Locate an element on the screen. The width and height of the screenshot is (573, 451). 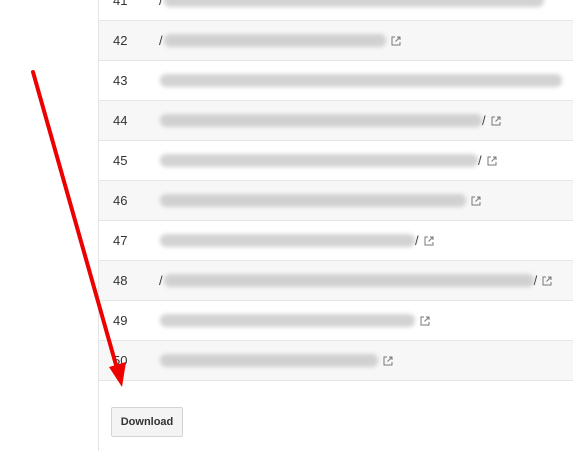
red-arrow-annotation is located at coordinates (78, 228).